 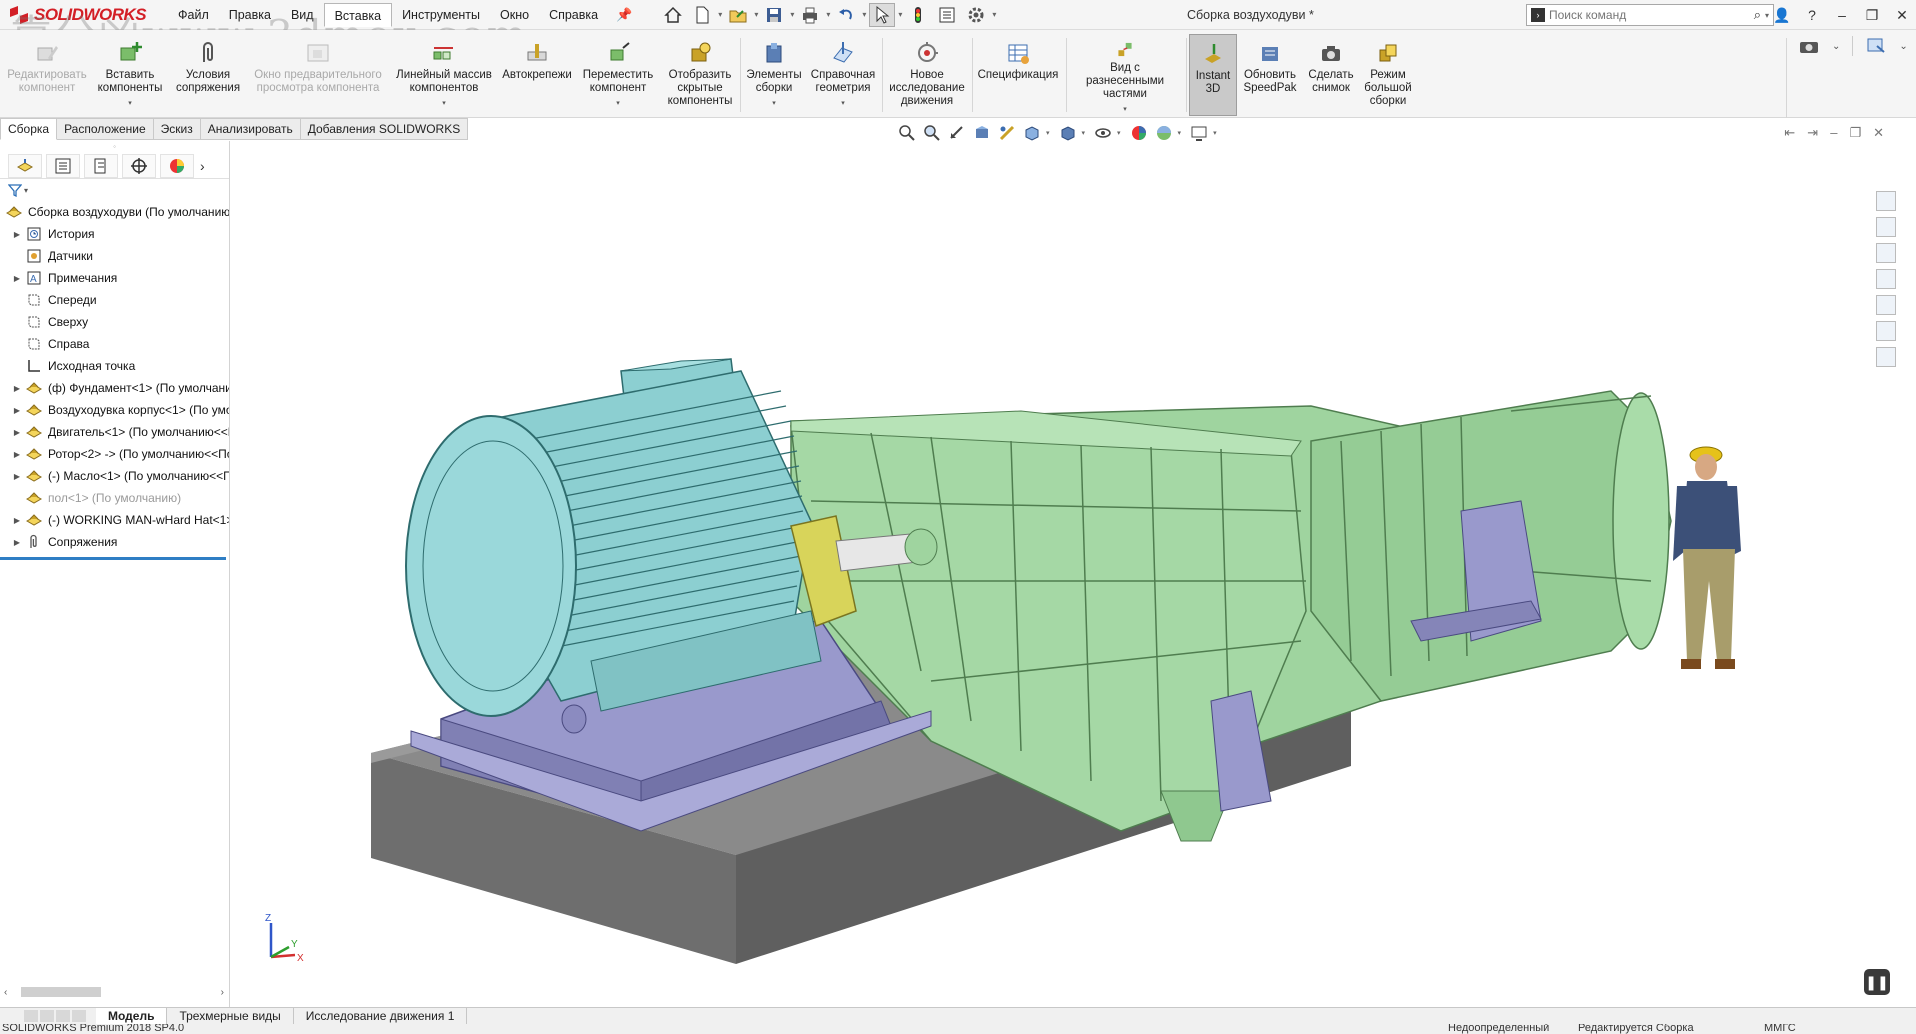 I want to click on display-style-icon, so click(x=1068, y=133).